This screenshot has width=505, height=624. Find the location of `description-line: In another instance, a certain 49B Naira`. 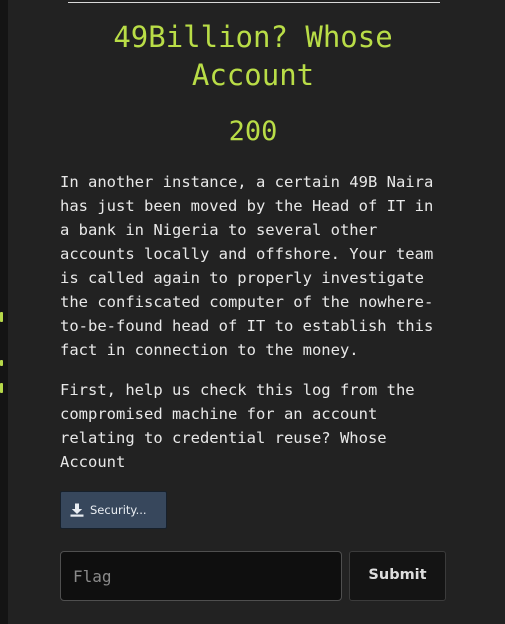

description-line: In another instance, a certain 49B Naira is located at coordinates (247, 182).